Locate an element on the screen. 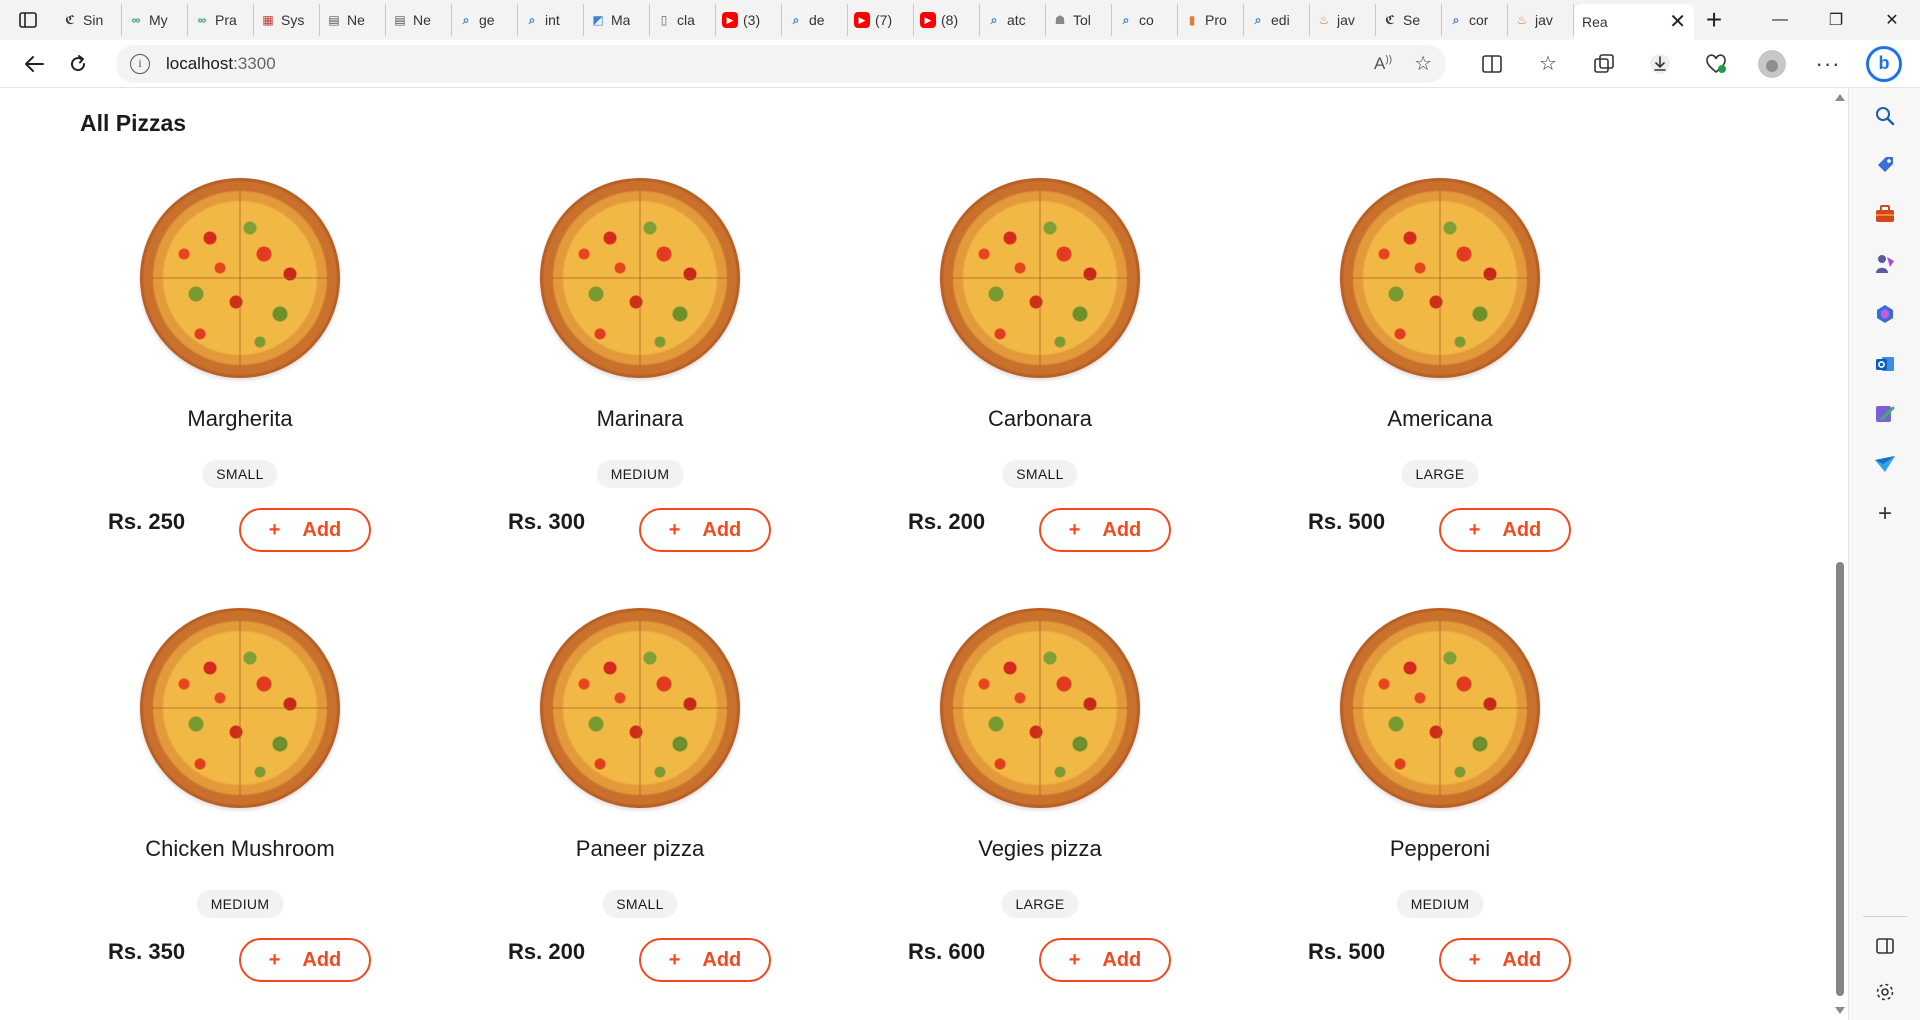  favorites-icon: ☆ is located at coordinates (1548, 64).